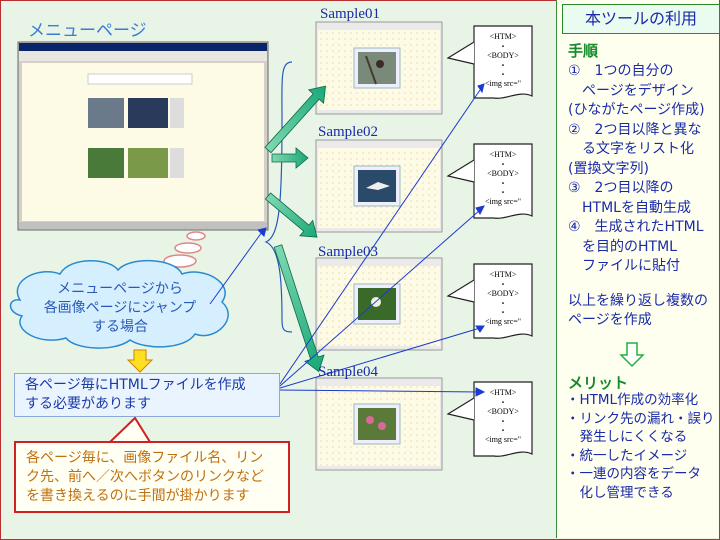 The width and height of the screenshot is (720, 540). I want to click on warning-pointer, so click(129, 429).